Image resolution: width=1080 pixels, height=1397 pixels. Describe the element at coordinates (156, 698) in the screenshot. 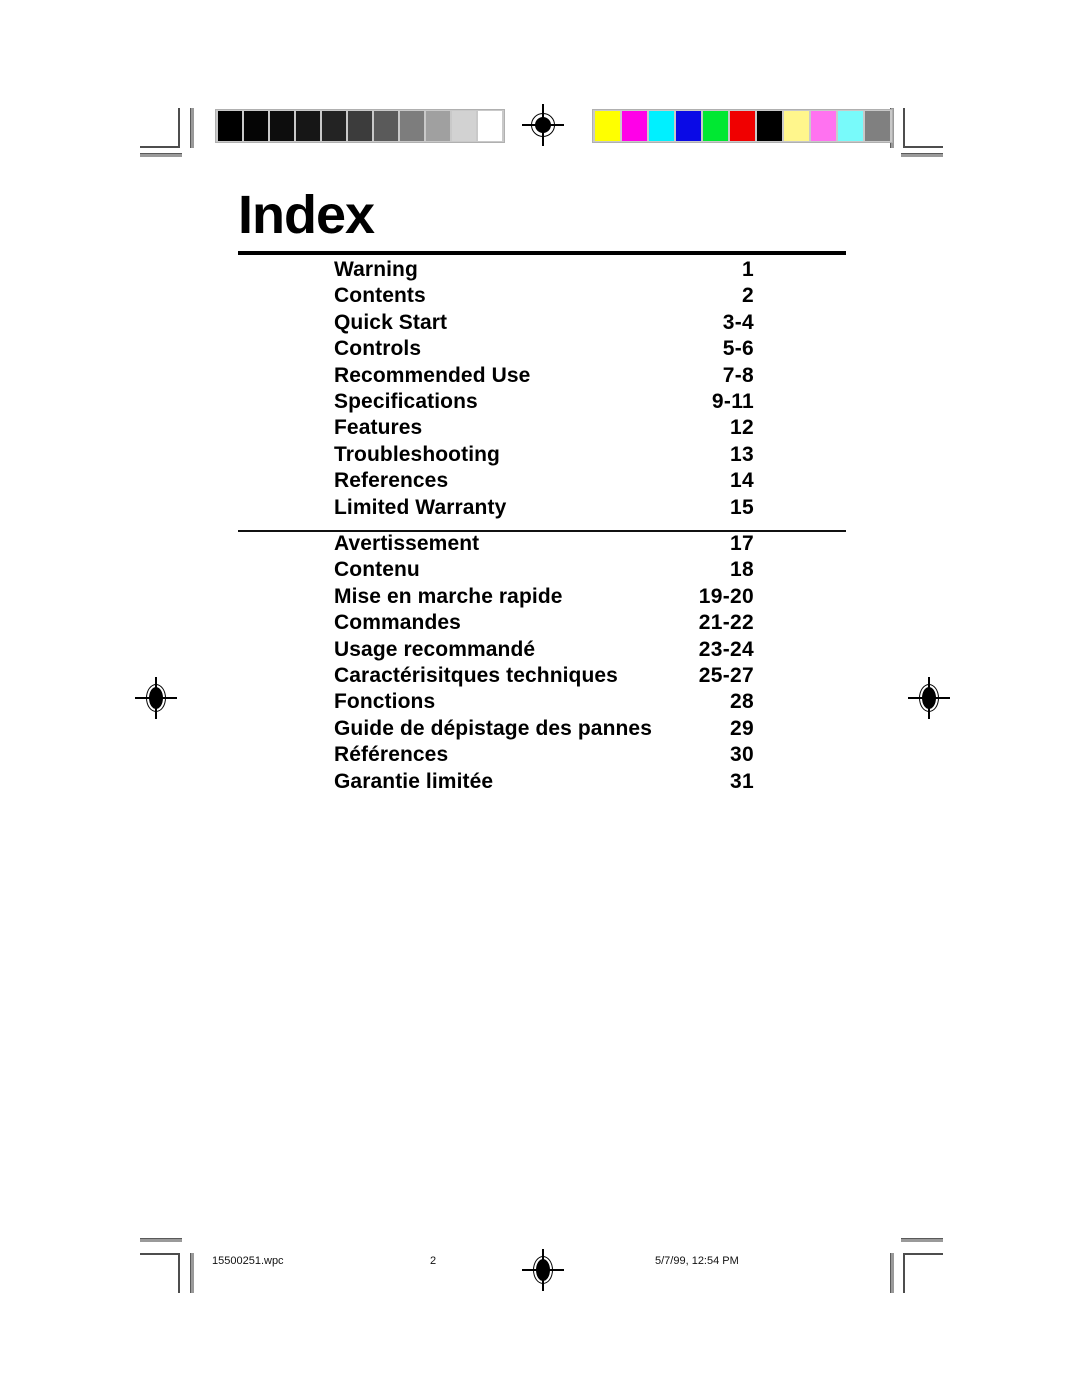

I see `registration-target-left` at that location.